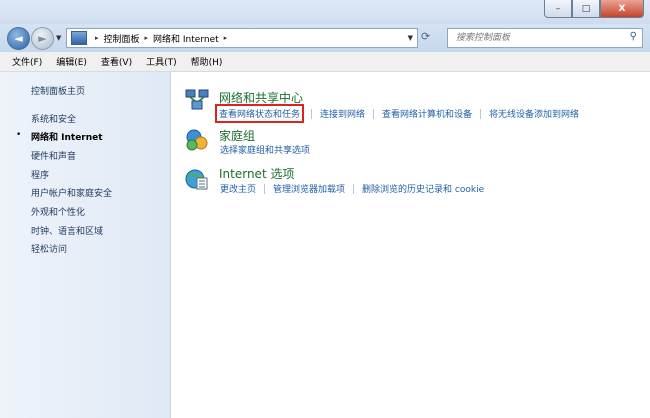 This screenshot has width=650, height=418. What do you see at coordinates (116, 61) in the screenshot?
I see `menu-view: 查看(V)` at bounding box center [116, 61].